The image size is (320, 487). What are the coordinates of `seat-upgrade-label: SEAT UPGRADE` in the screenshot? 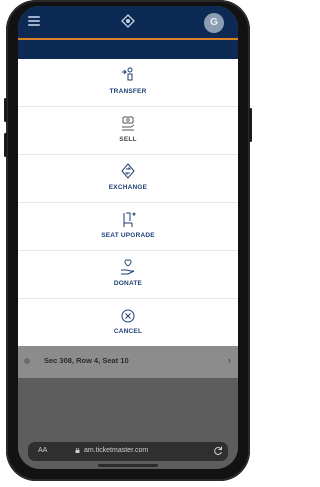 It's located at (128, 235).